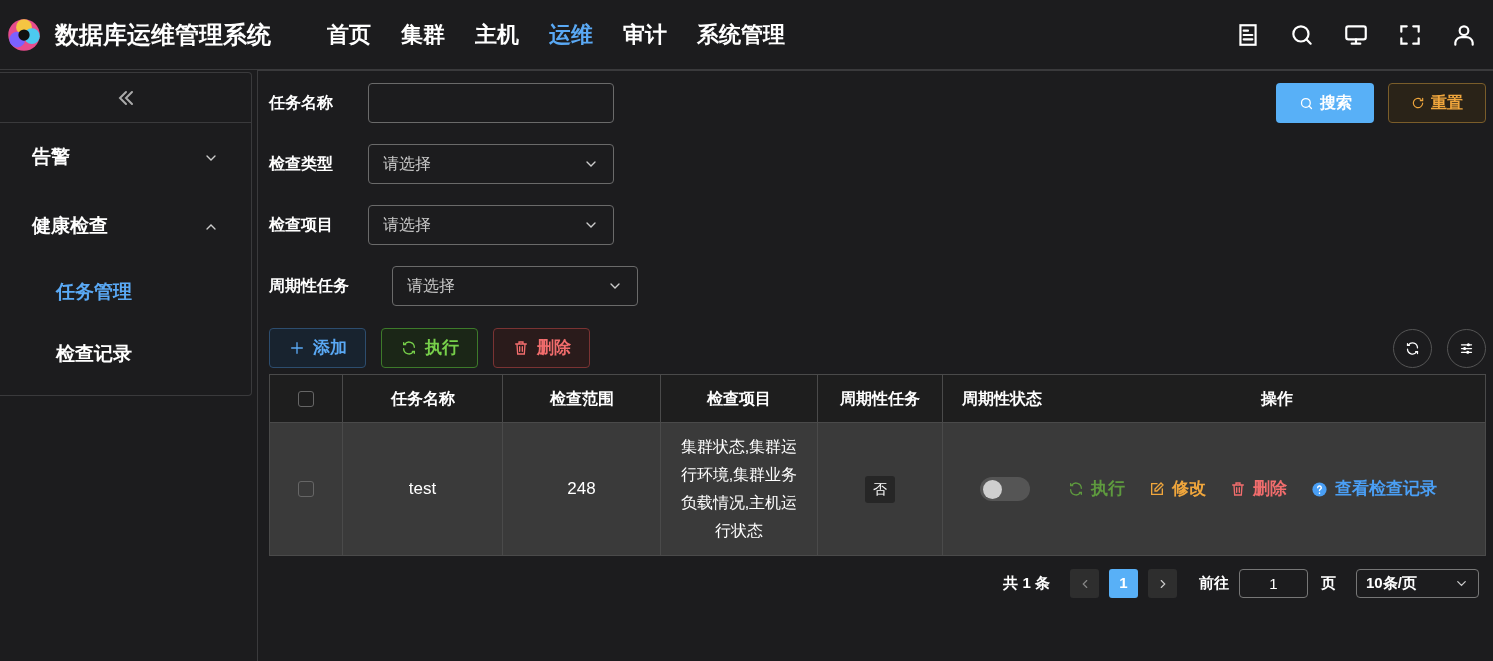 The width and height of the screenshot is (1493, 661). Describe the element at coordinates (497, 34) in the screenshot. I see `nav-tab: 主机` at that location.